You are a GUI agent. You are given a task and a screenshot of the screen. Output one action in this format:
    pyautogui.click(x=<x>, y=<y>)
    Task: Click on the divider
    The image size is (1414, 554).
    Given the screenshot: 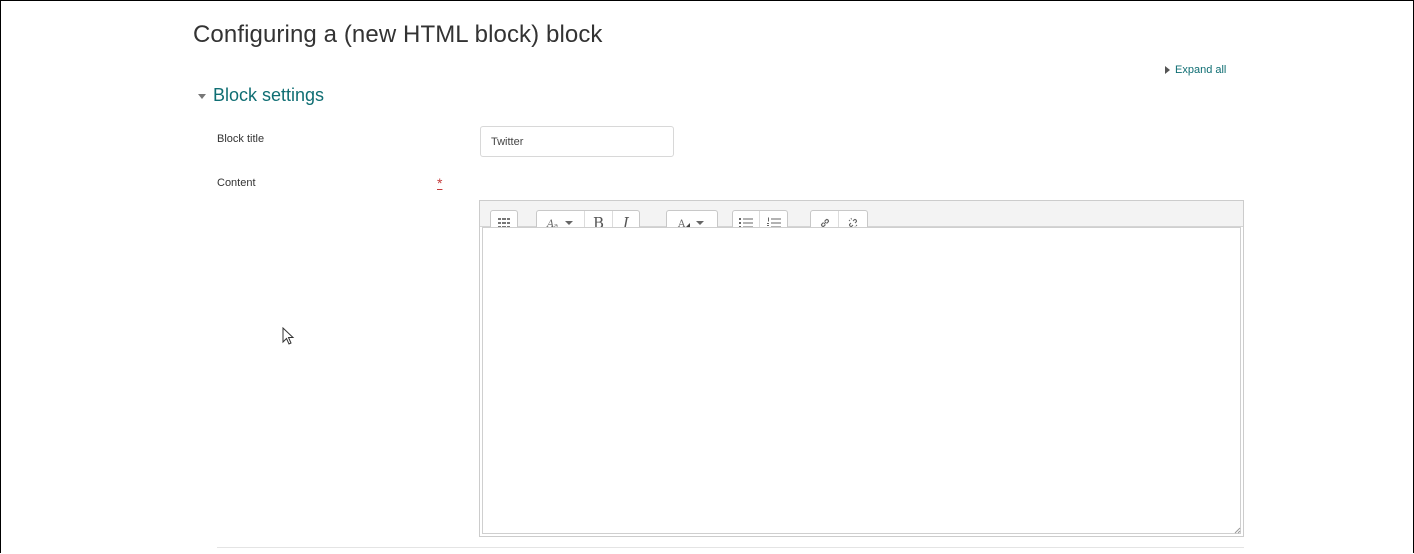 What is the action you would take?
    pyautogui.click(x=730, y=547)
    